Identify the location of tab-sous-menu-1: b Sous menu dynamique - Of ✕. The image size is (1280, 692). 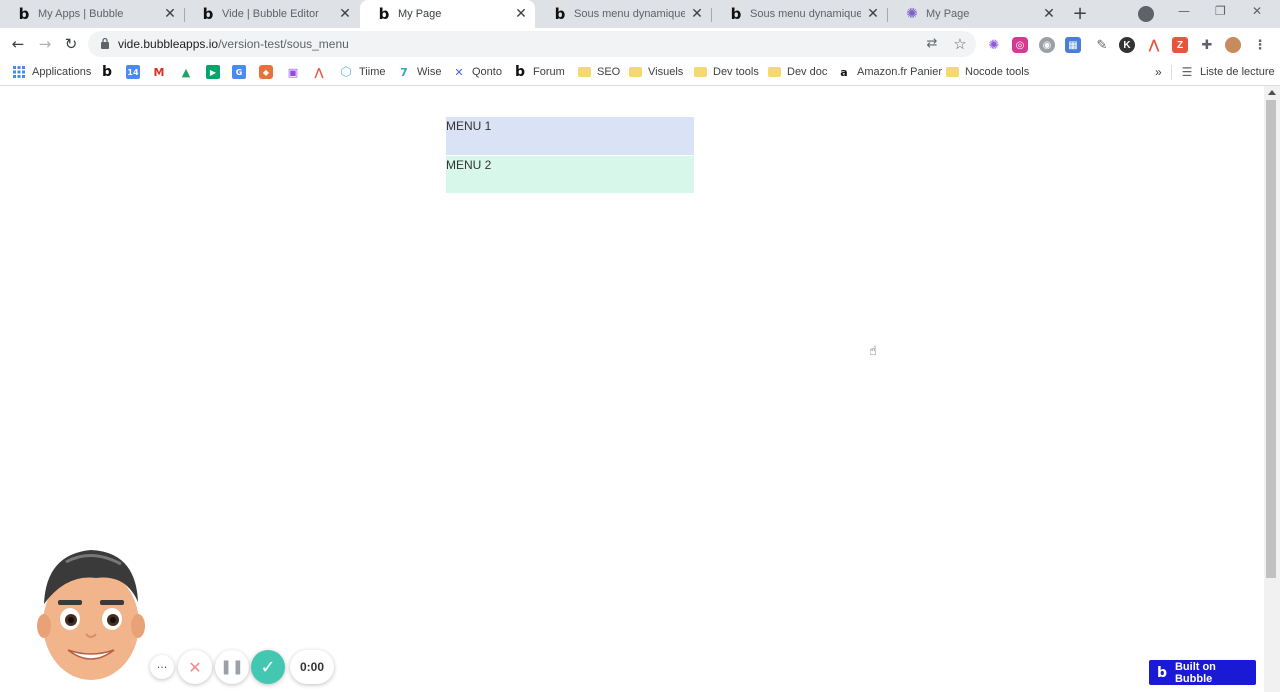
(623, 14).